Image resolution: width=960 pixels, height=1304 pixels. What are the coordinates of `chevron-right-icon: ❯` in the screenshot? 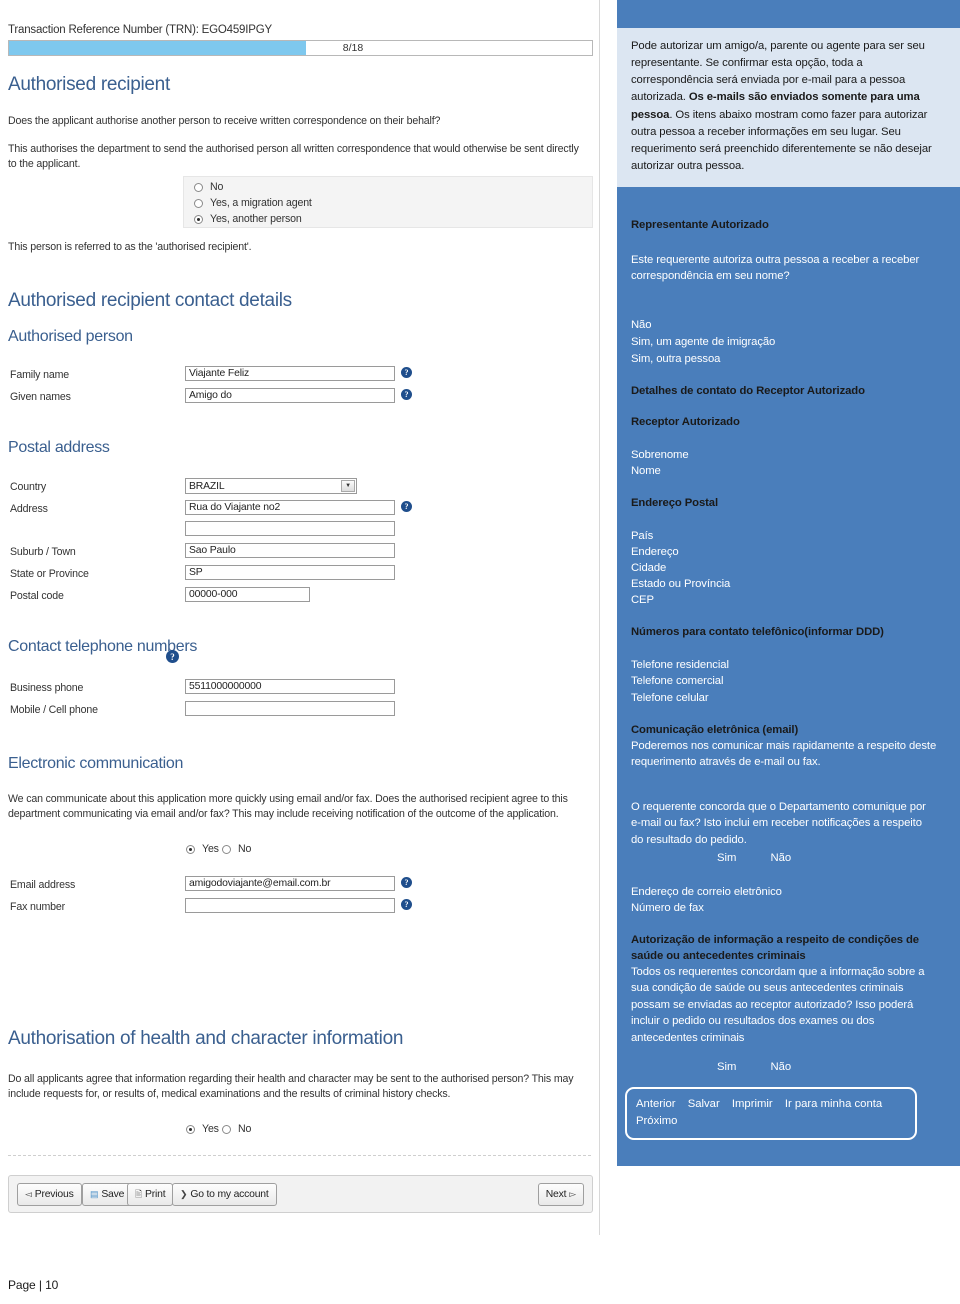 It's located at (184, 1194).